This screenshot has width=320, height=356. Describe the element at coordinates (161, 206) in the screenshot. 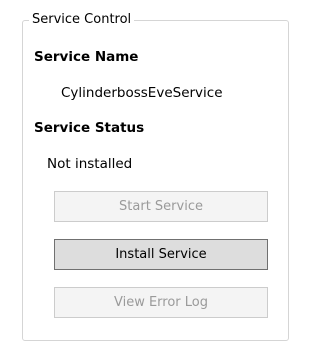

I see `start-service-button: Start Service` at that location.